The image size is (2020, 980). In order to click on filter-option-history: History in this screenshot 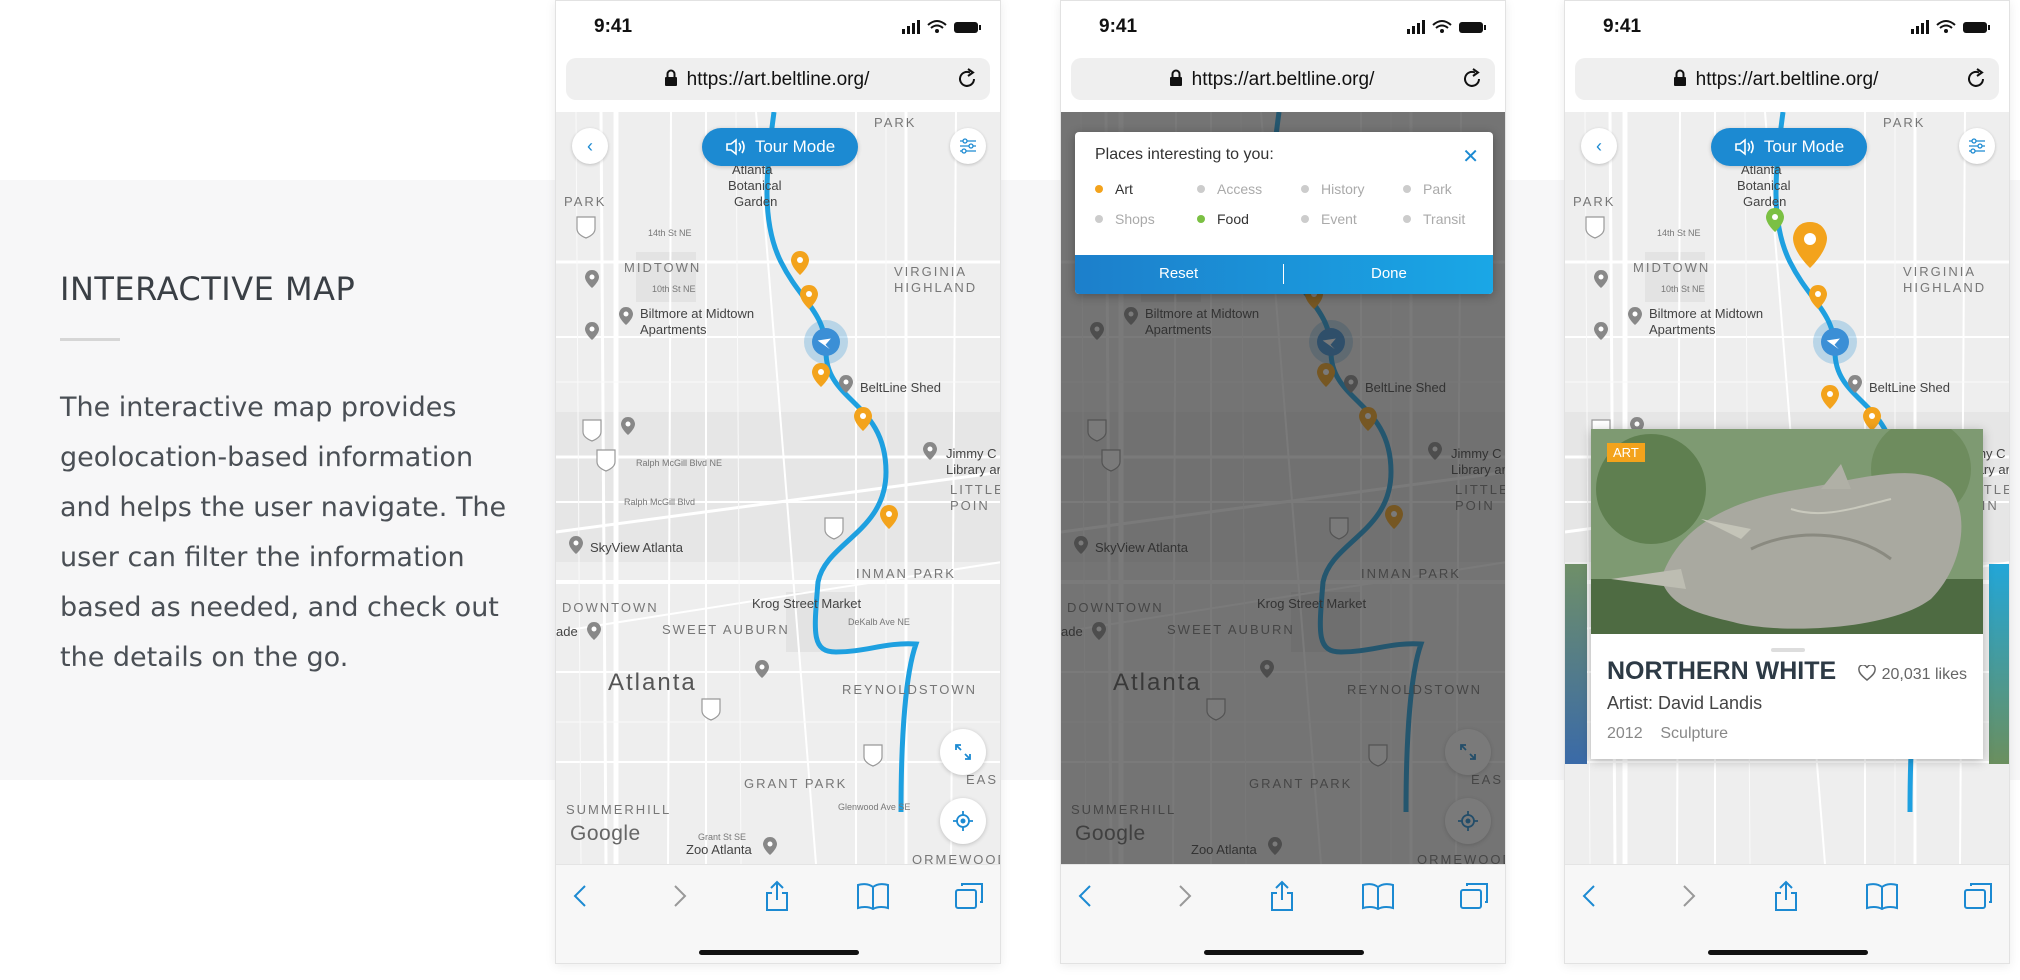, I will do `click(1333, 189)`.